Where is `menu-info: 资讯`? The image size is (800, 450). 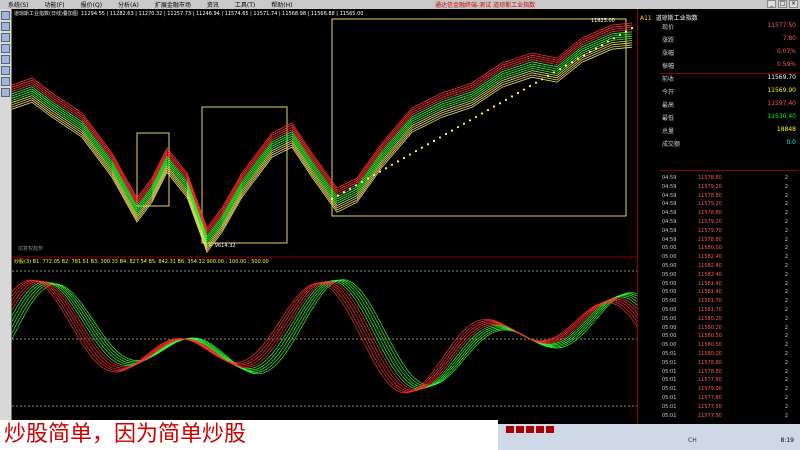 menu-info: 资讯 is located at coordinates (213, 4).